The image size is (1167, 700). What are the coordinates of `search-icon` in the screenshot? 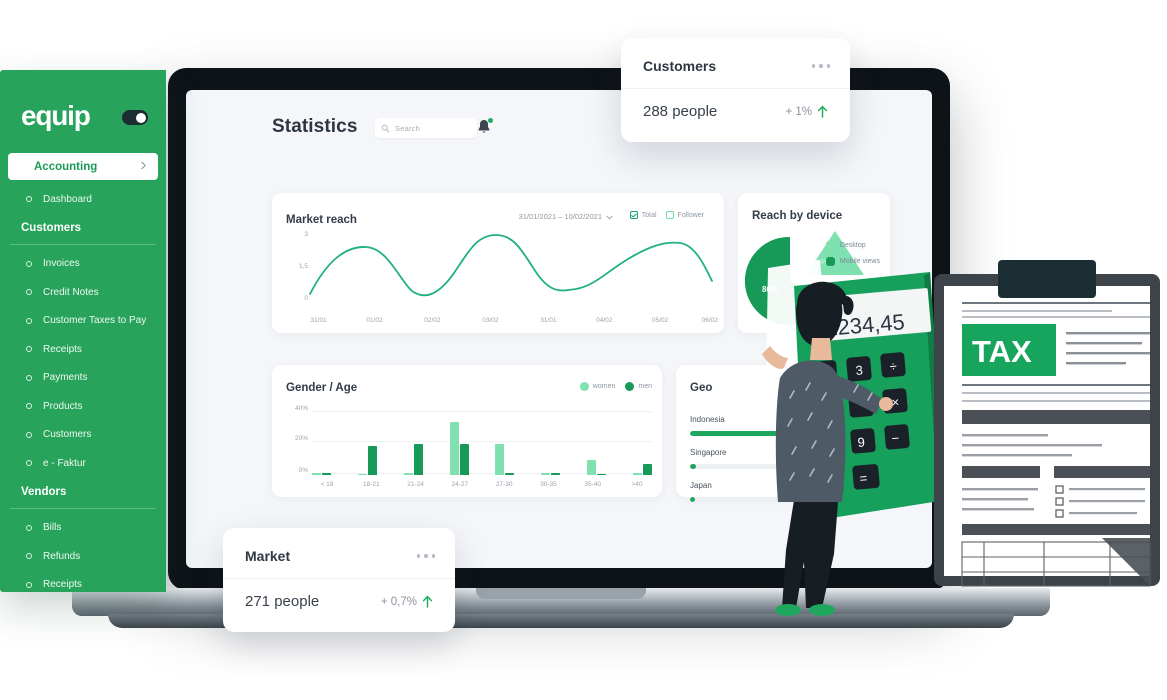 It's located at (385, 128).